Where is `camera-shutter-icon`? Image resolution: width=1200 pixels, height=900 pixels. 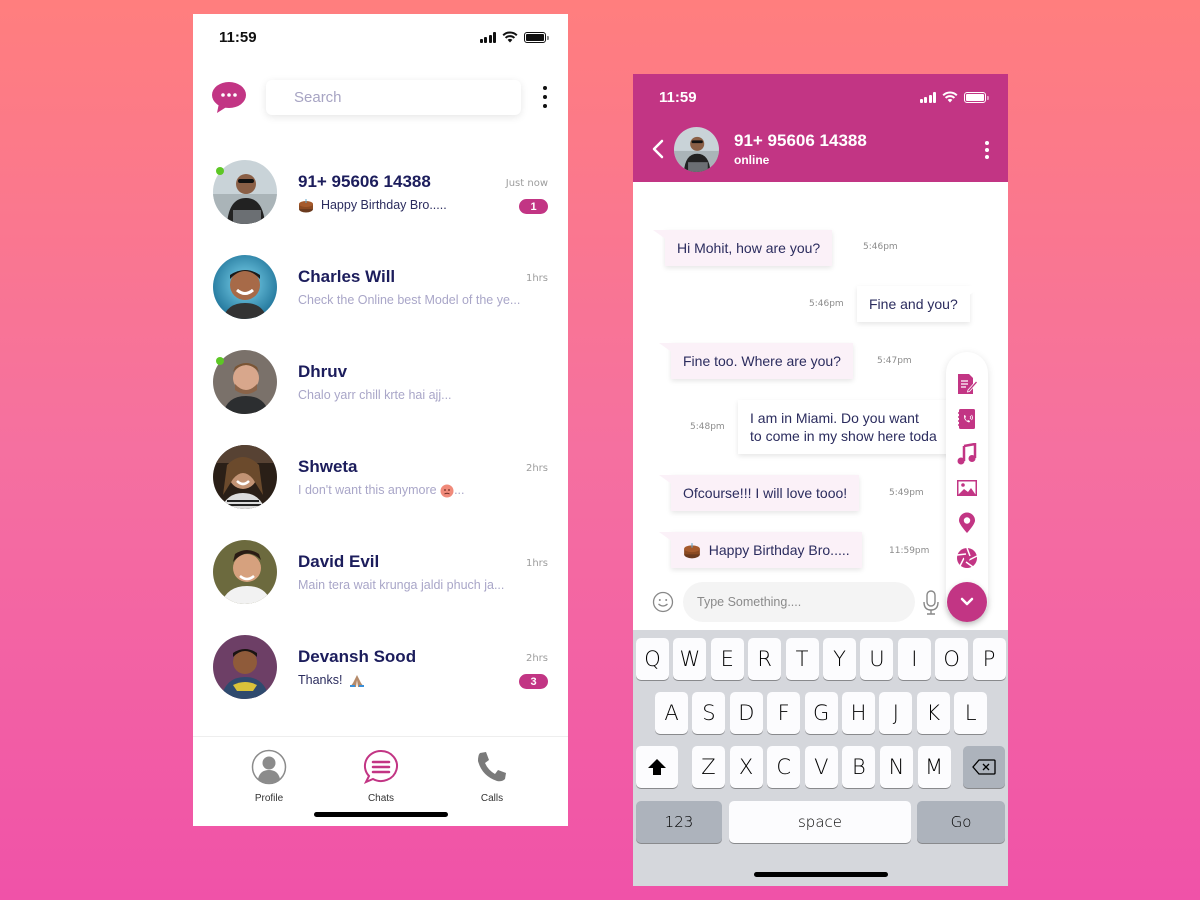 camera-shutter-icon is located at coordinates (967, 558).